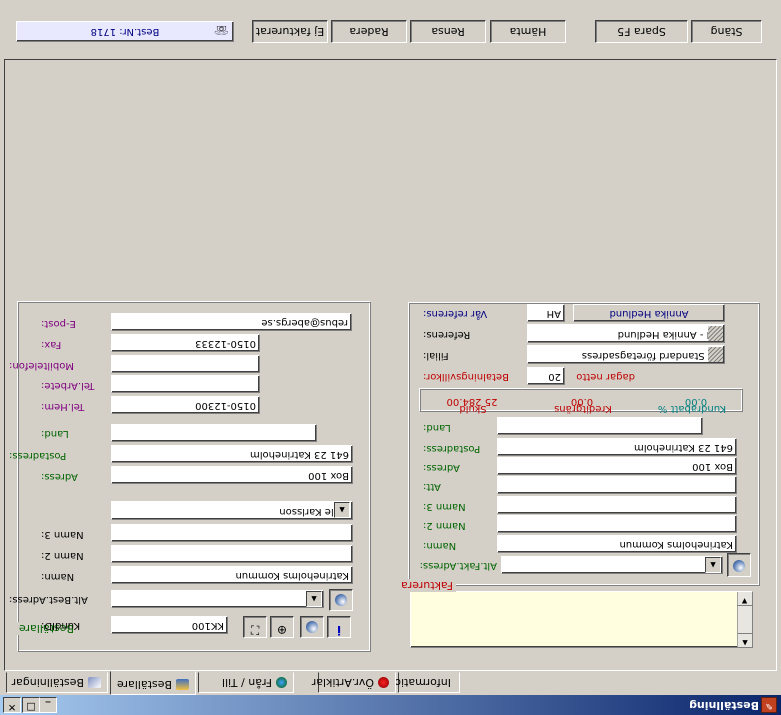  What do you see at coordinates (626, 333) in the screenshot?
I see `referens-field: AH - Annika Hedlund` at bounding box center [626, 333].